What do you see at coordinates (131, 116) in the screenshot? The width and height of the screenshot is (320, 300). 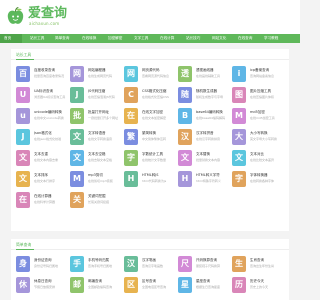 I see `tool-icon: 在` at bounding box center [131, 116].